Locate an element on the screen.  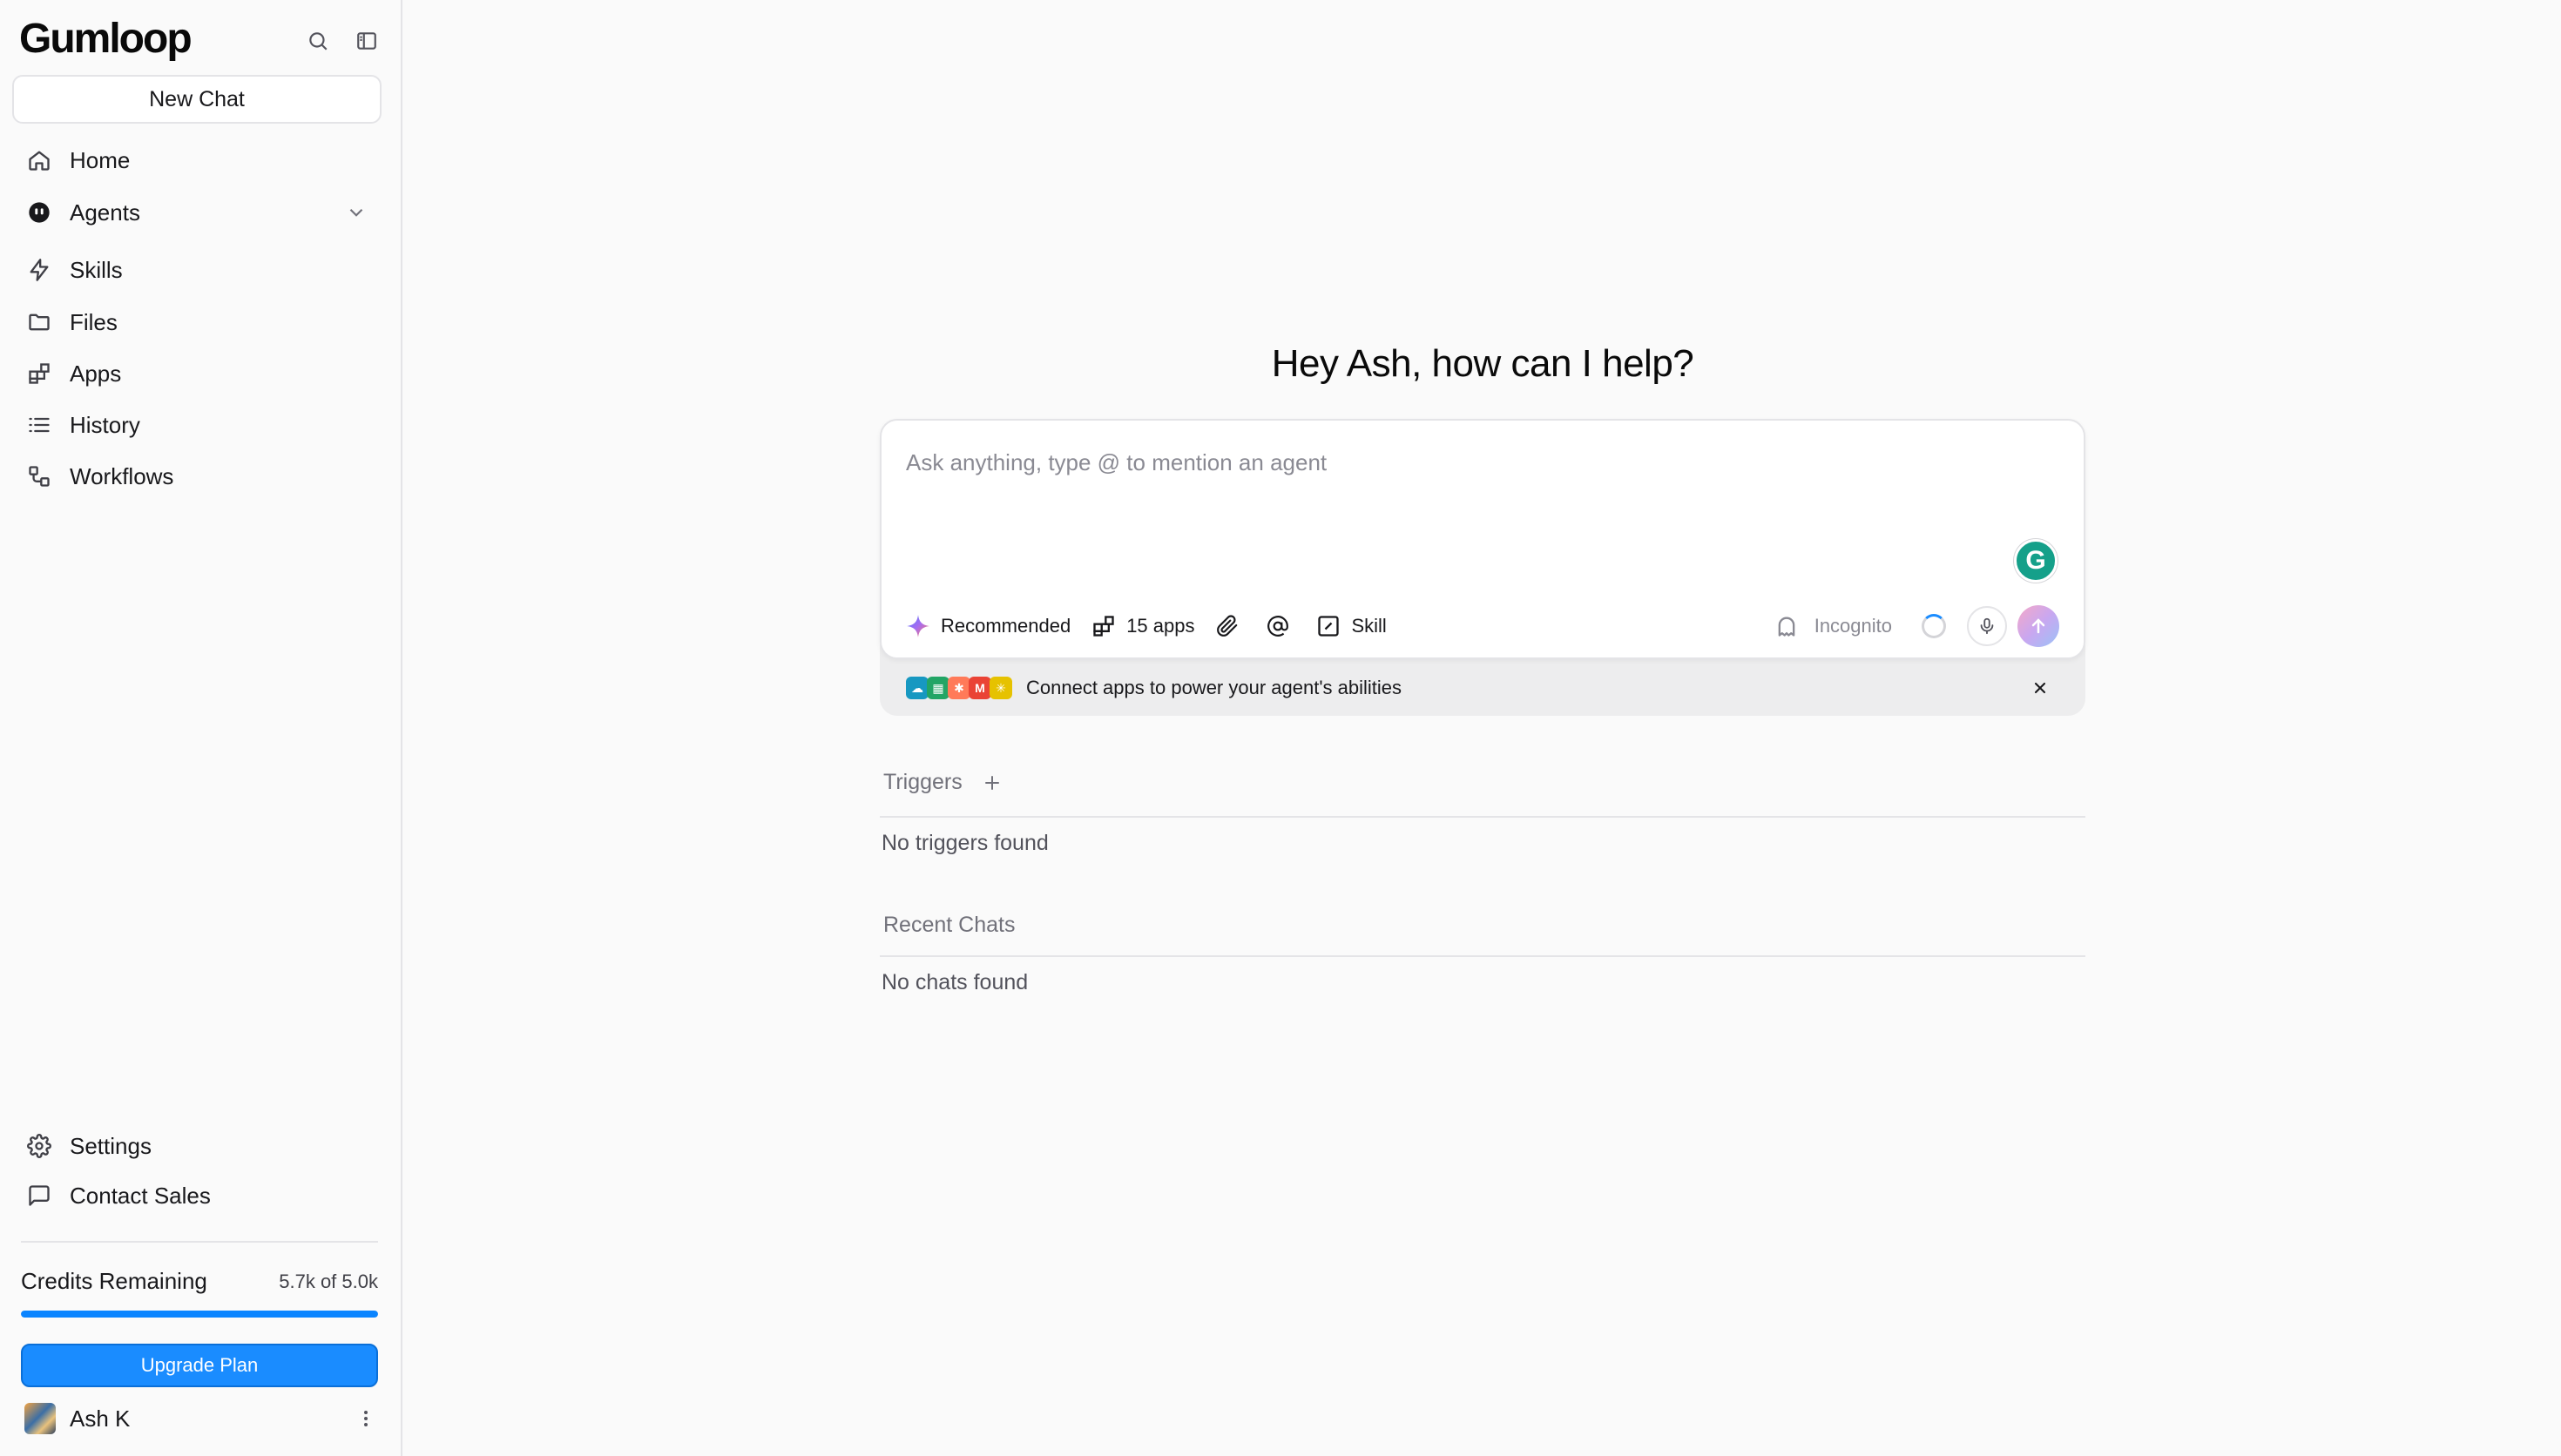
sidebar-item-files: Files is located at coordinates (197, 322).